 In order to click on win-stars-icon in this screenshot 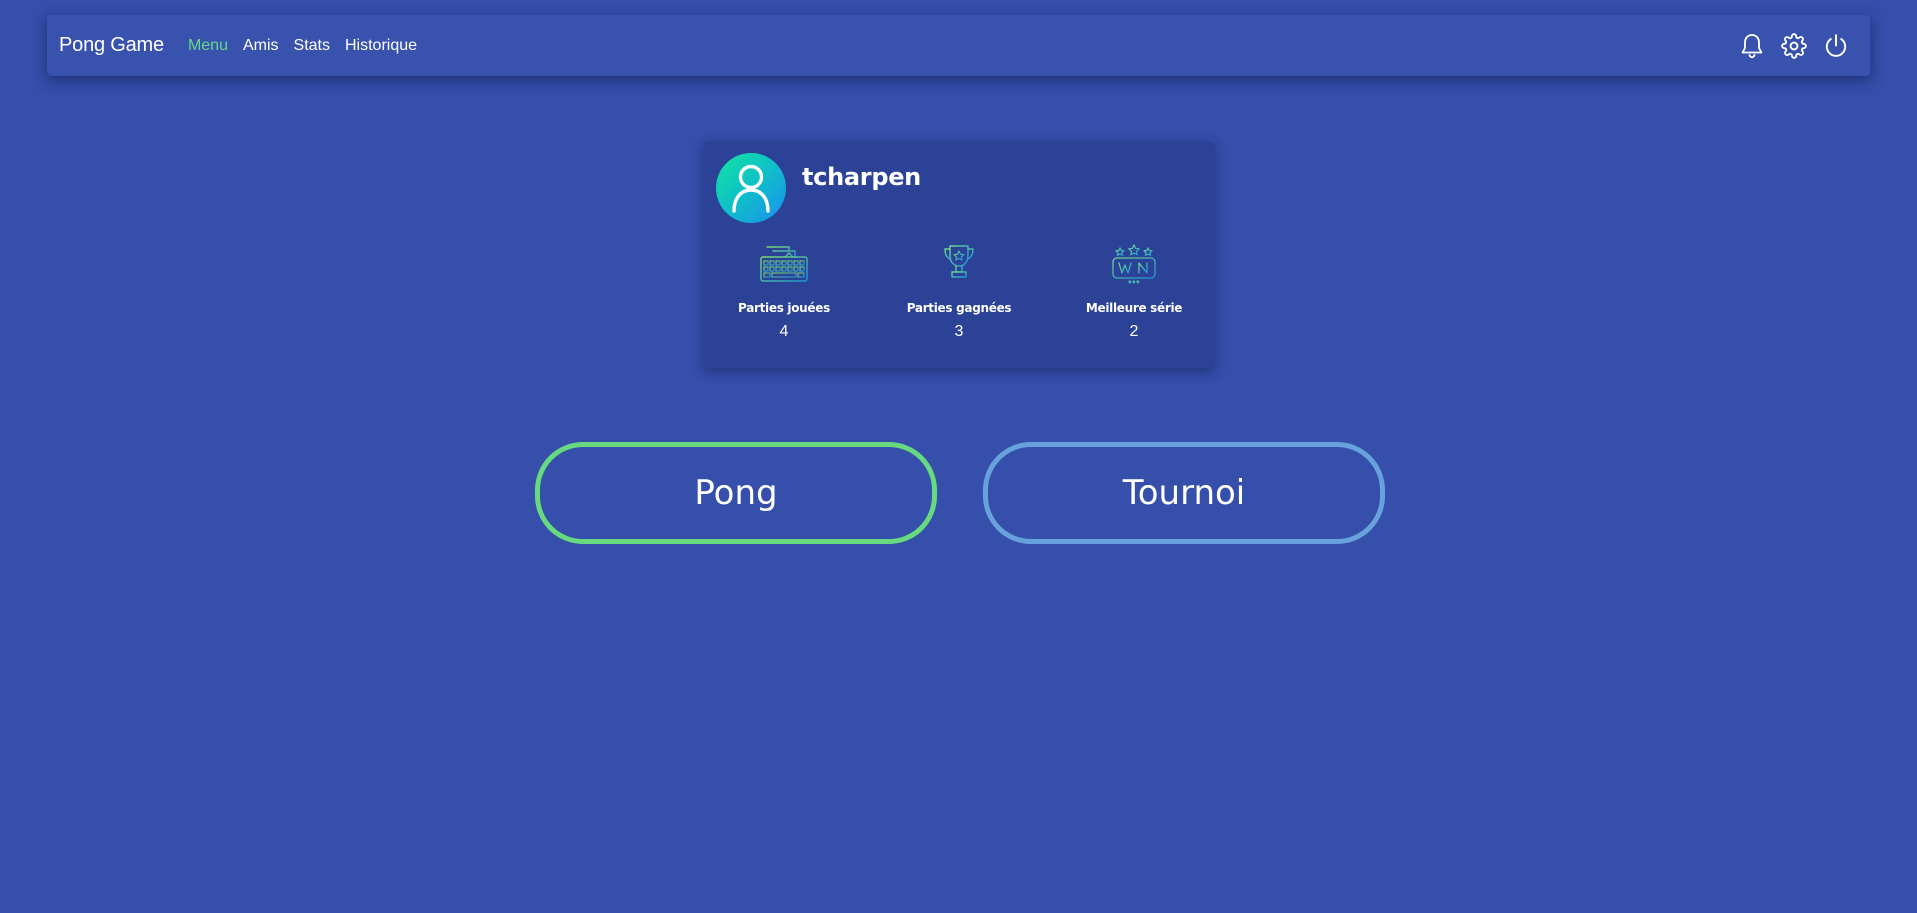, I will do `click(1134, 264)`.